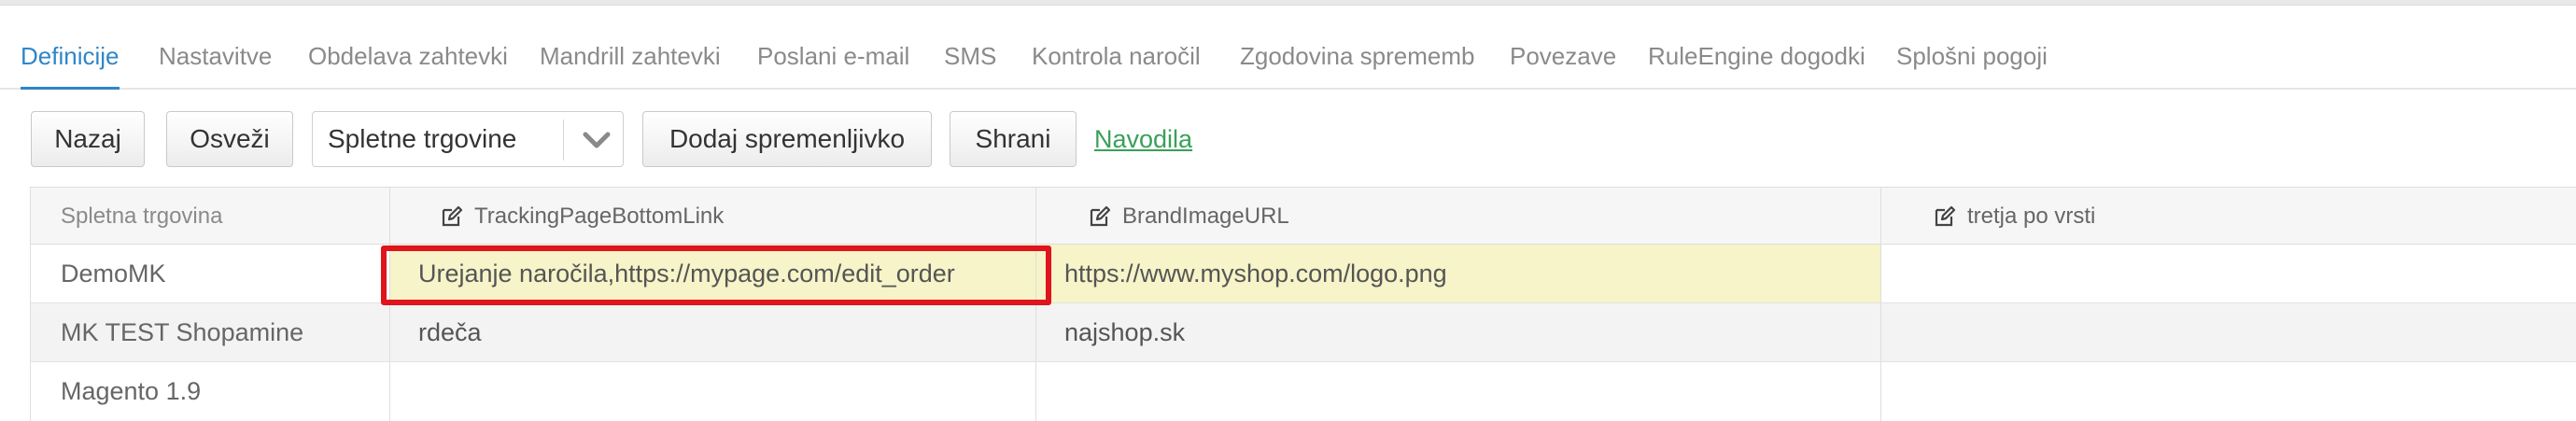 The height and width of the screenshot is (421, 2576). What do you see at coordinates (210, 391) in the screenshot?
I see `table-cell-store: Magento 1.9` at bounding box center [210, 391].